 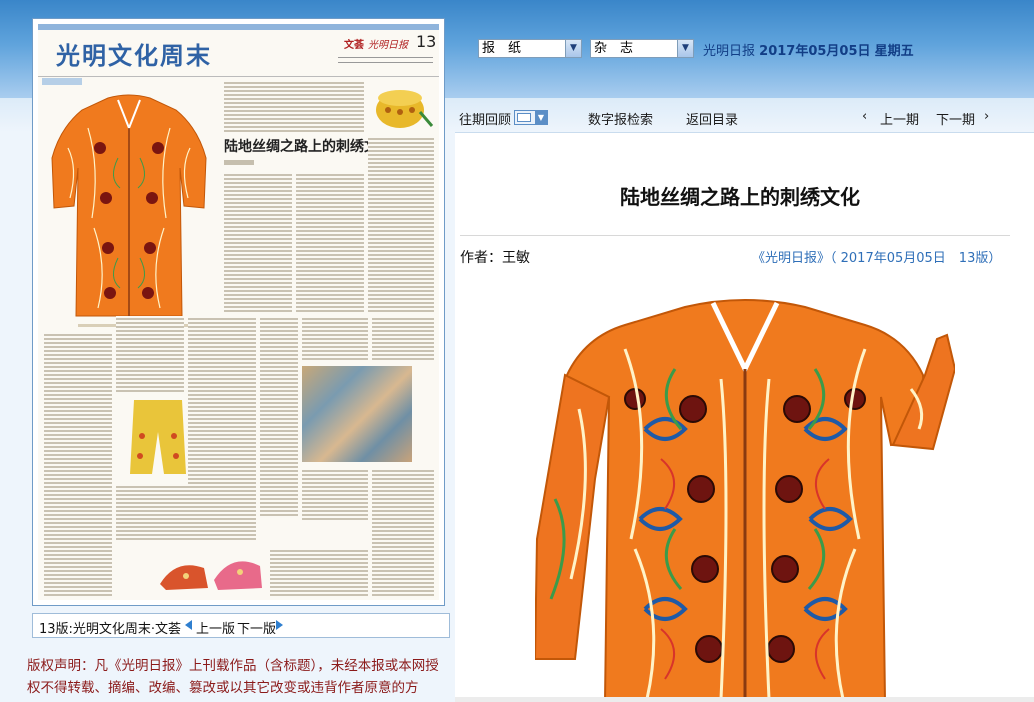 I want to click on newspaper-pants-image, so click(x=158, y=437).